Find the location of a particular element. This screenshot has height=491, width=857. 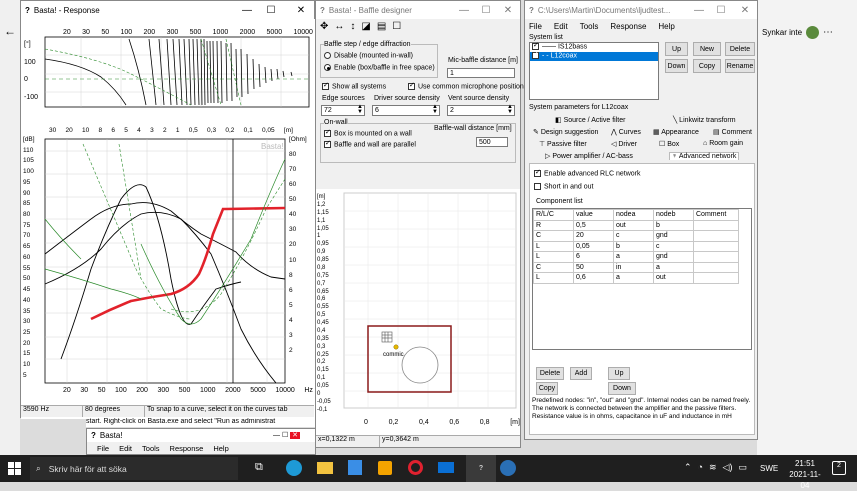

table-cell: out is located at coordinates (673, 278).